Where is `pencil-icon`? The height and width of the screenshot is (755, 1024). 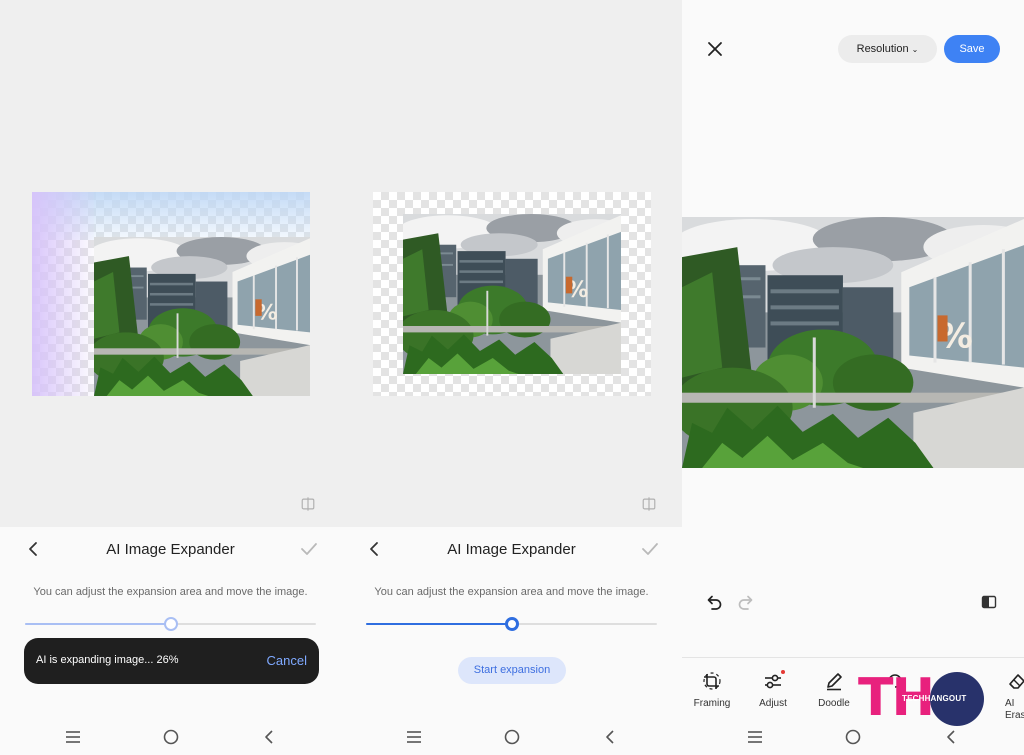
pencil-icon is located at coordinates (834, 682).